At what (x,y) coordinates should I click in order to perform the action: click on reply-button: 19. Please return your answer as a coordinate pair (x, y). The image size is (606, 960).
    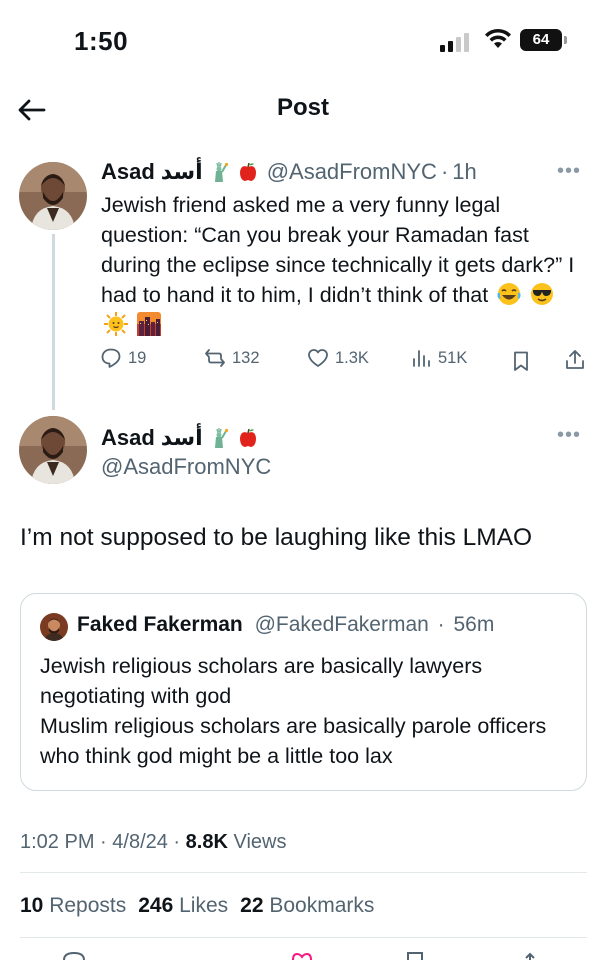
    Looking at the image, I should click on (123, 358).